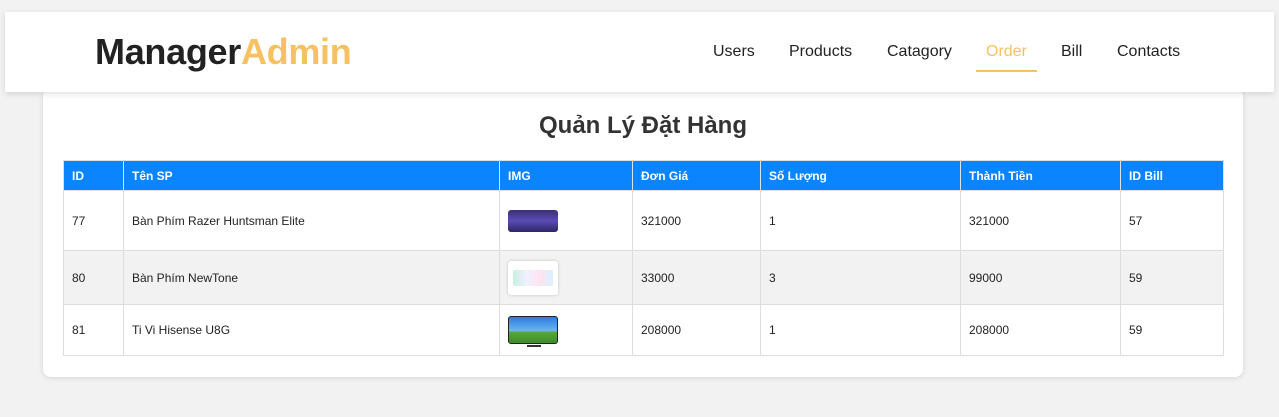  Describe the element at coordinates (1172, 175) in the screenshot. I see `column-header-bill-id: ID Bill` at that location.